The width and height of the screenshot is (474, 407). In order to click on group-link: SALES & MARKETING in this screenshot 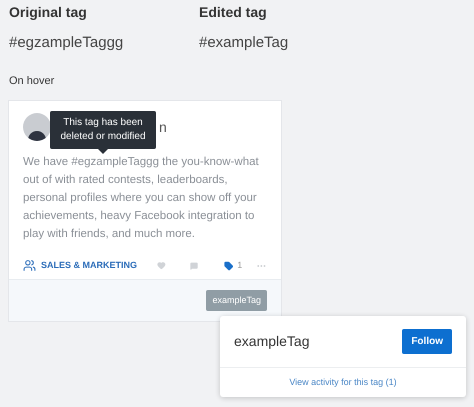, I will do `click(80, 266)`.